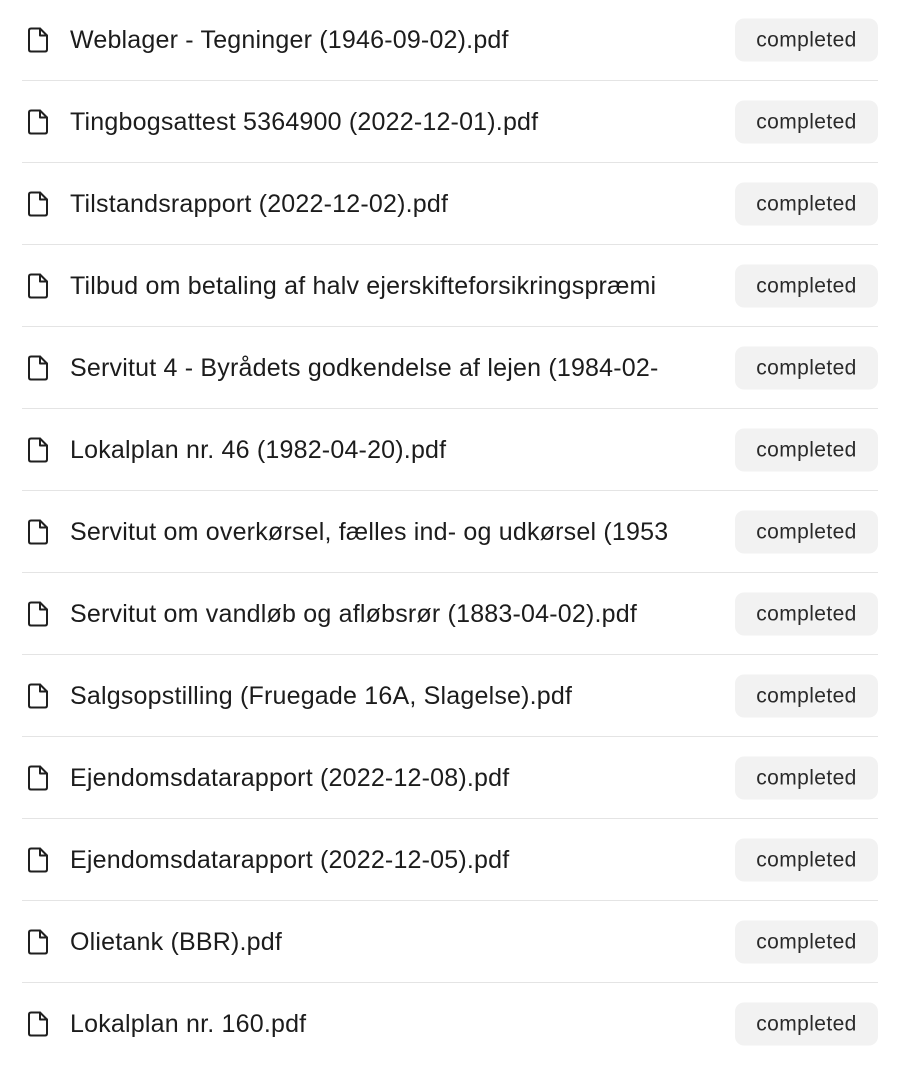 The width and height of the screenshot is (900, 1074). I want to click on file-name: Lokalplan nr. 160.pdf, so click(395, 1024).